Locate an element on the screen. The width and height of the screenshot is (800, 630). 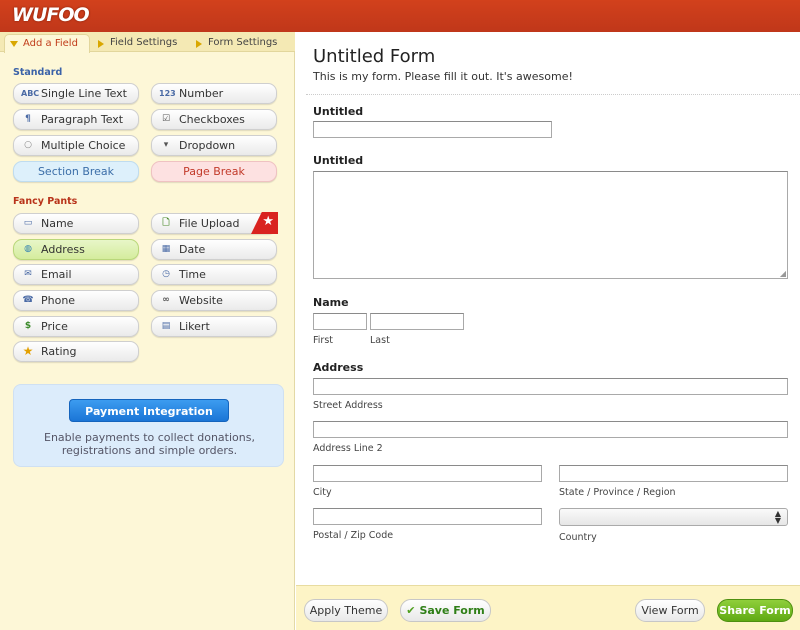
envelope-icon: ✉ is located at coordinates (28, 274).